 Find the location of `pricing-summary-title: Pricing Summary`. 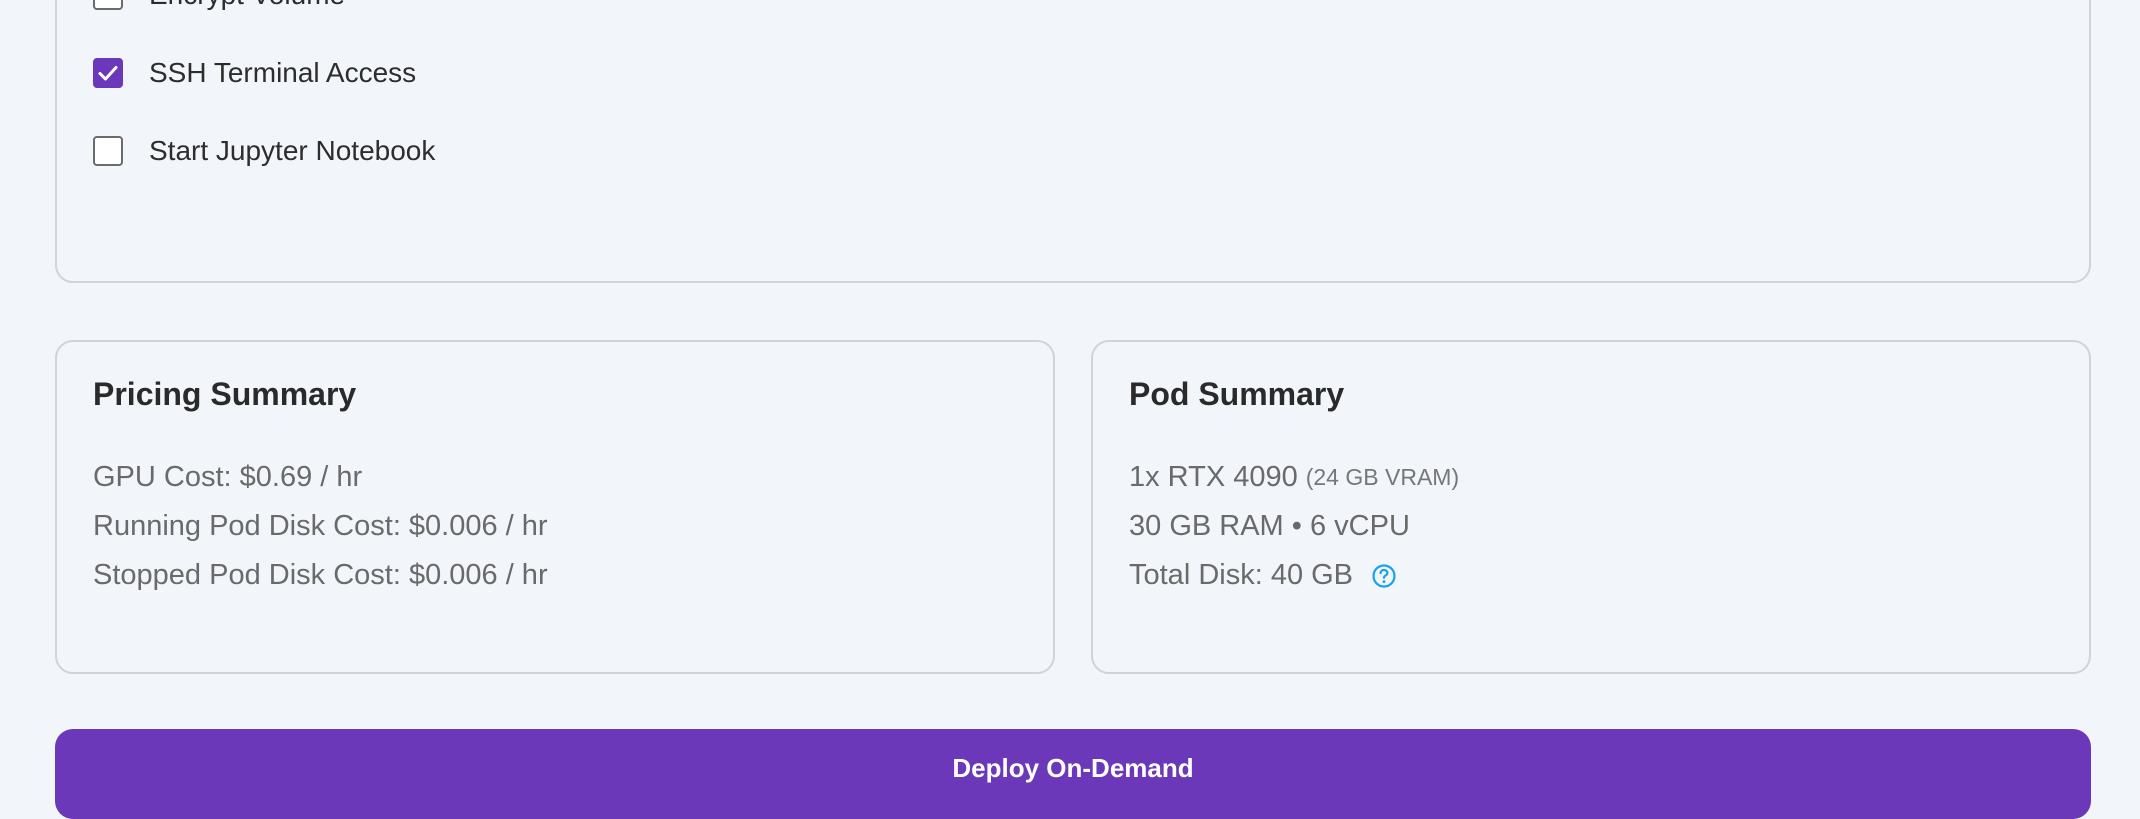

pricing-summary-title: Pricing Summary is located at coordinates (225, 394).